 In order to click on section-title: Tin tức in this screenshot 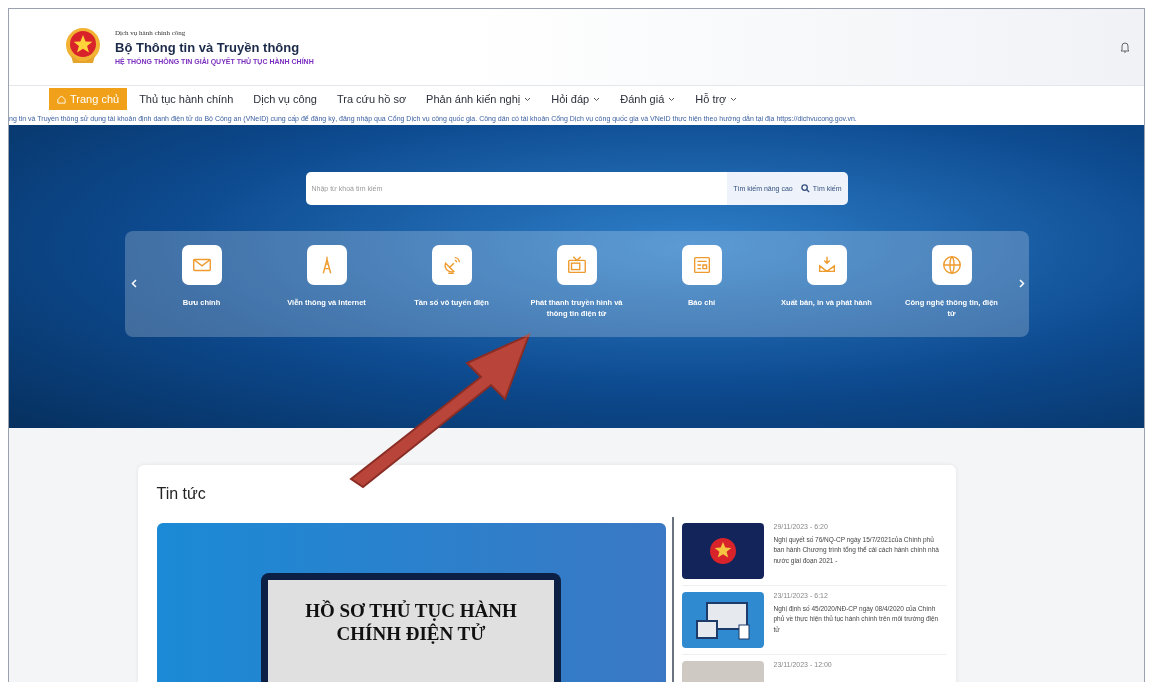, I will do `click(181, 494)`.